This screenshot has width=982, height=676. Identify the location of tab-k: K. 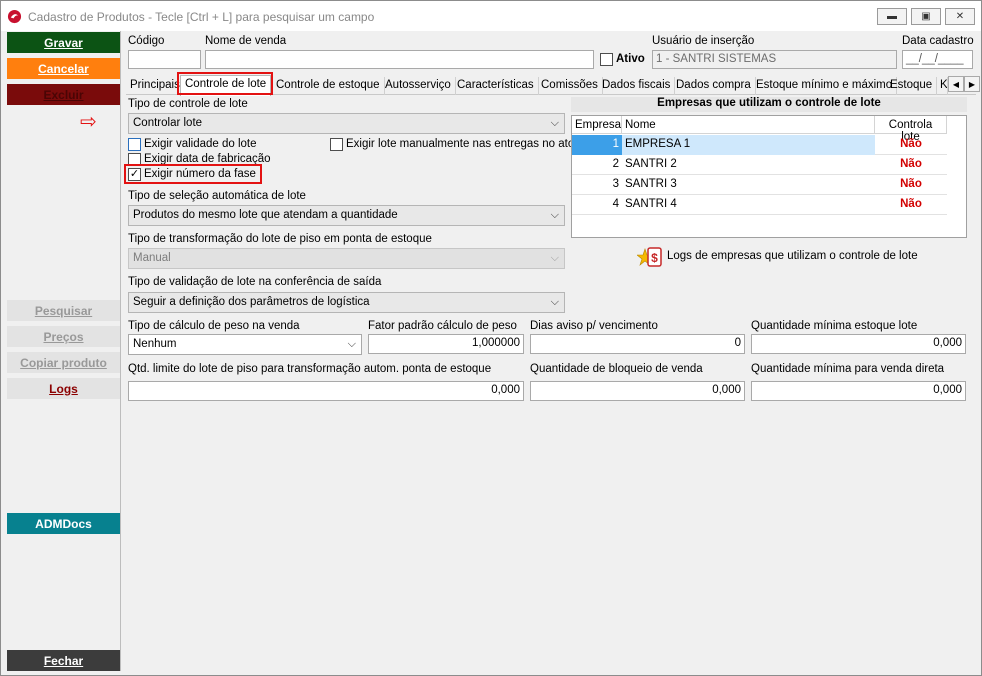
(943, 86).